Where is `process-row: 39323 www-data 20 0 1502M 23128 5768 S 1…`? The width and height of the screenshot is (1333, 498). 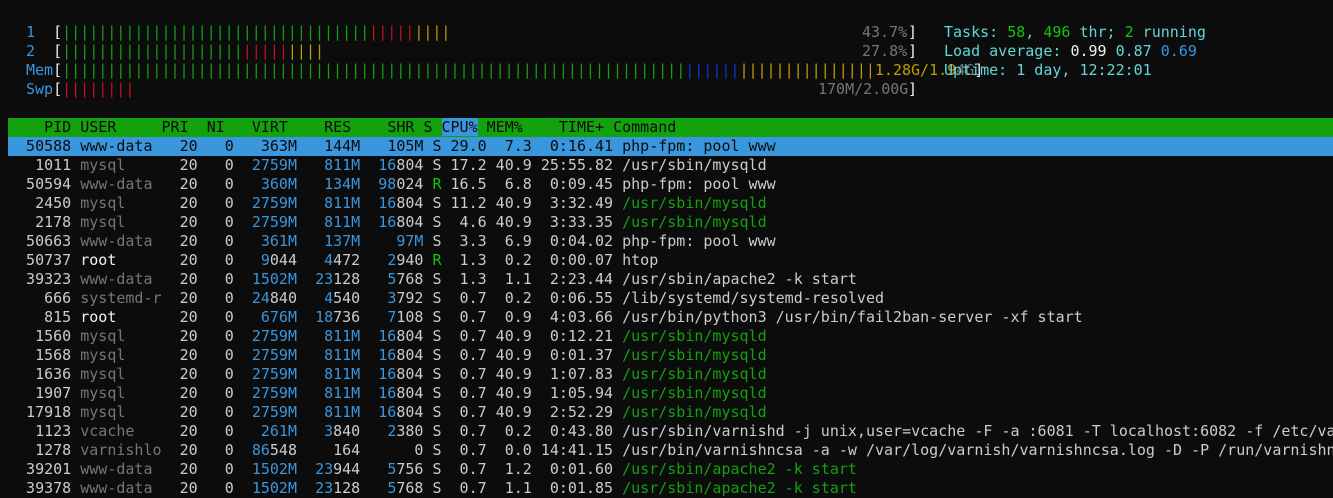
process-row: 39323 www-data 20 0 1502M 23128 5768 S 1… is located at coordinates (670, 279).